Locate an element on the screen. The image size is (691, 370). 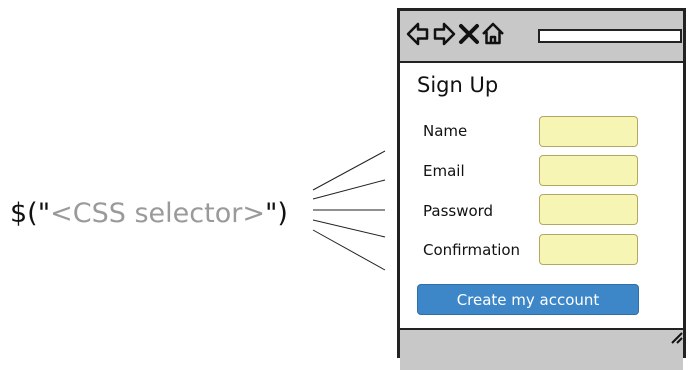
selector-suffix: ") is located at coordinates (276, 213).